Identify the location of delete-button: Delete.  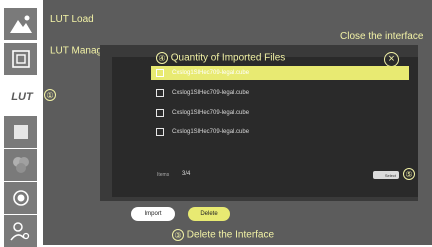
(209, 214).